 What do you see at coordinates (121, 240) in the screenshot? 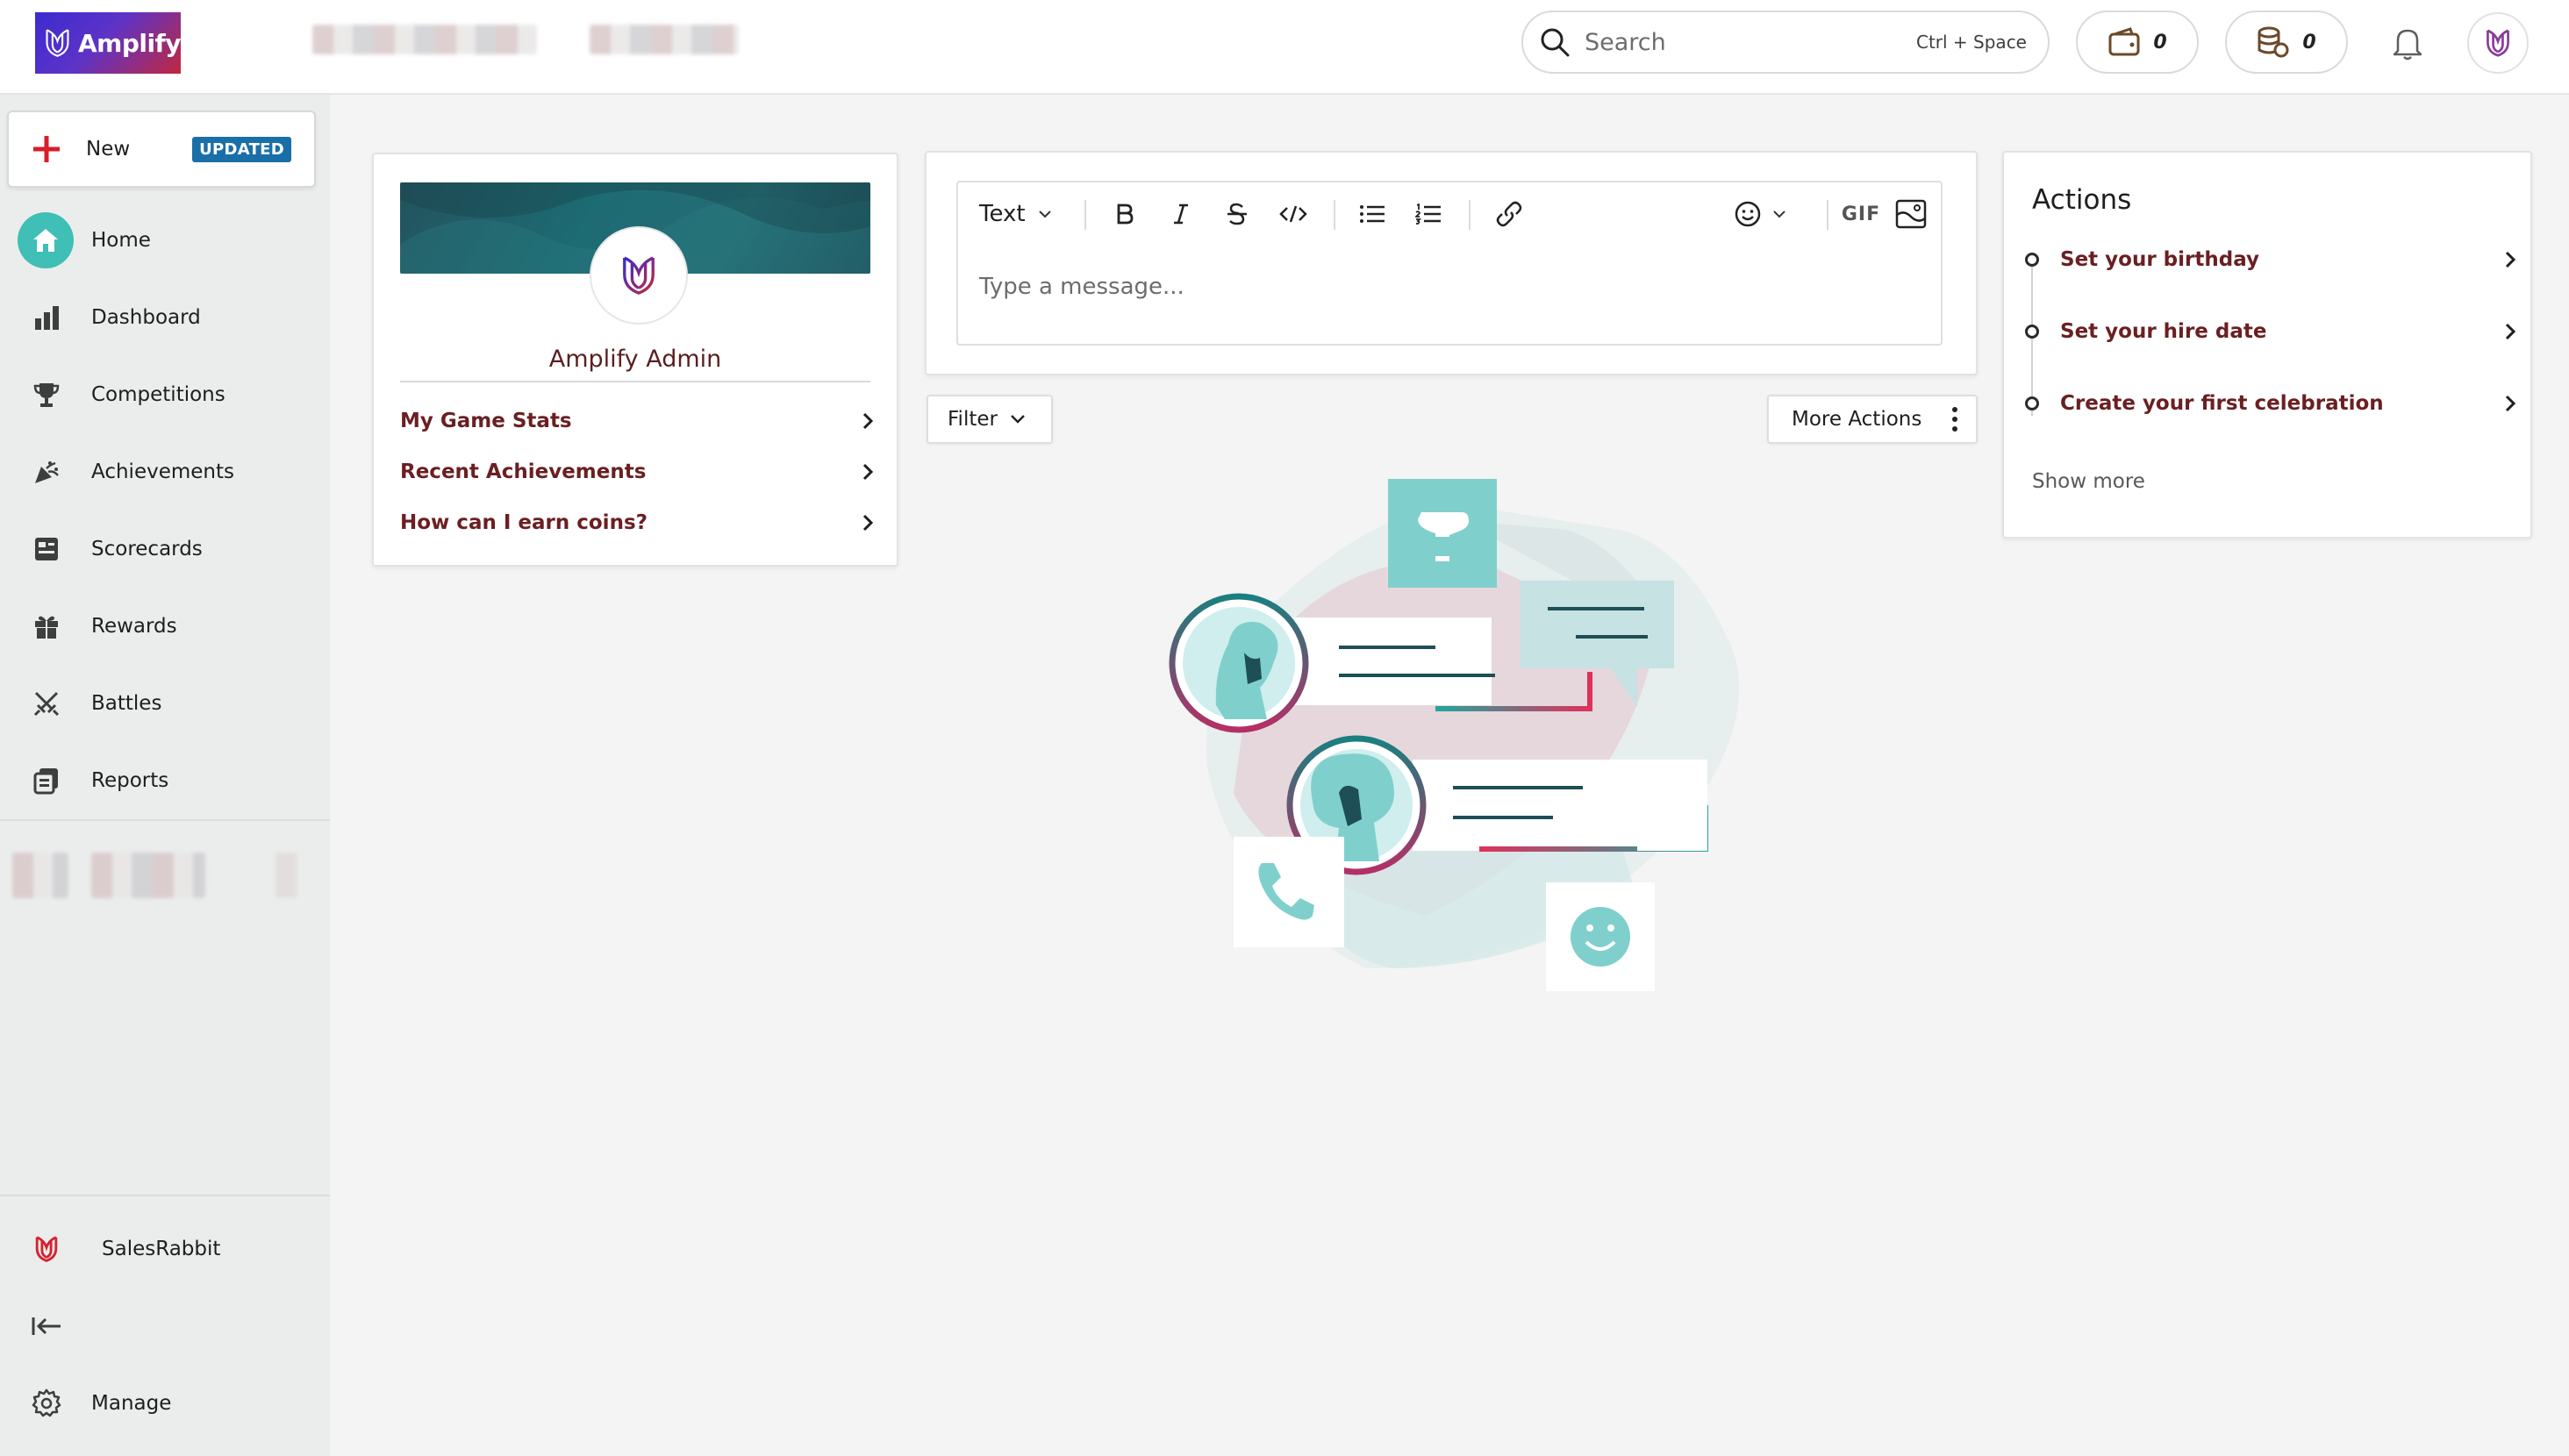
I see `sidebar-item-label: Home` at bounding box center [121, 240].